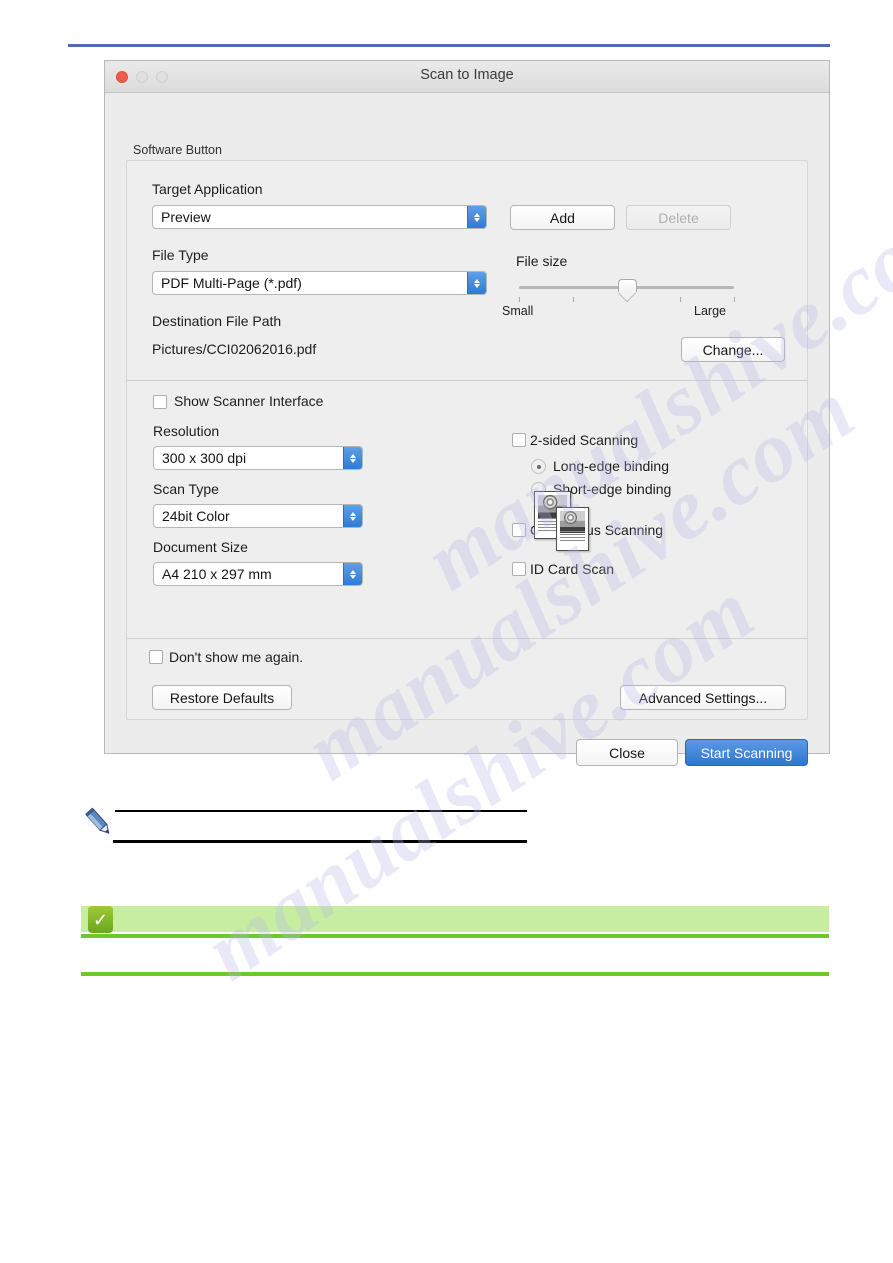 The image size is (893, 1263). I want to click on file-type-value: PDF Multi-Page (*.pdf), so click(231, 283).